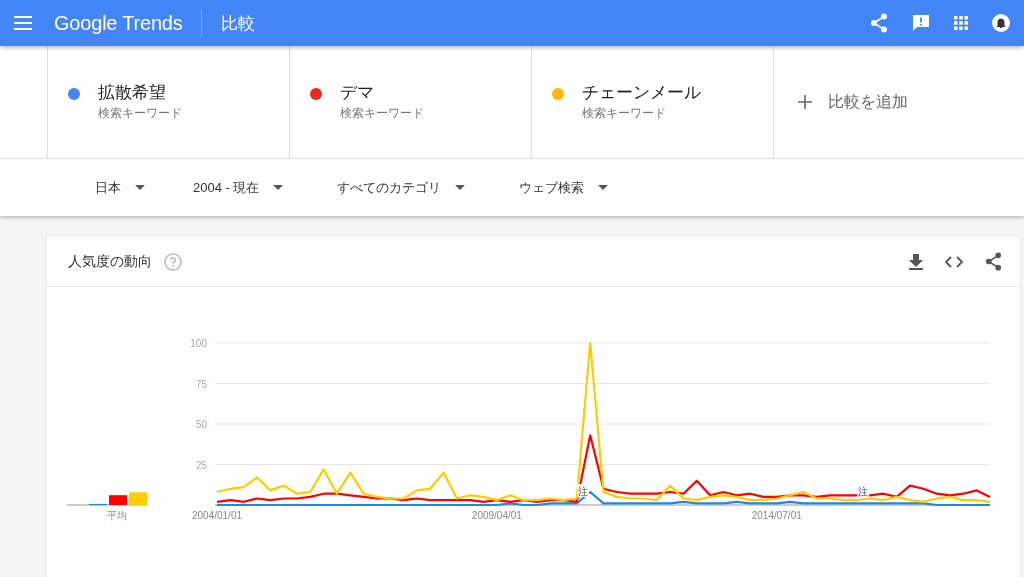  What do you see at coordinates (1001, 23) in the screenshot?
I see `notification-icon` at bounding box center [1001, 23].